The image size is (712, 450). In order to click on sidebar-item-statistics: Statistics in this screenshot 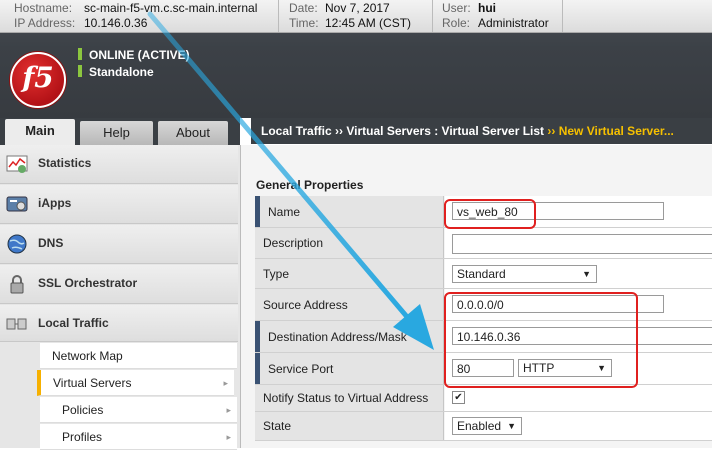, I will do `click(119, 164)`.